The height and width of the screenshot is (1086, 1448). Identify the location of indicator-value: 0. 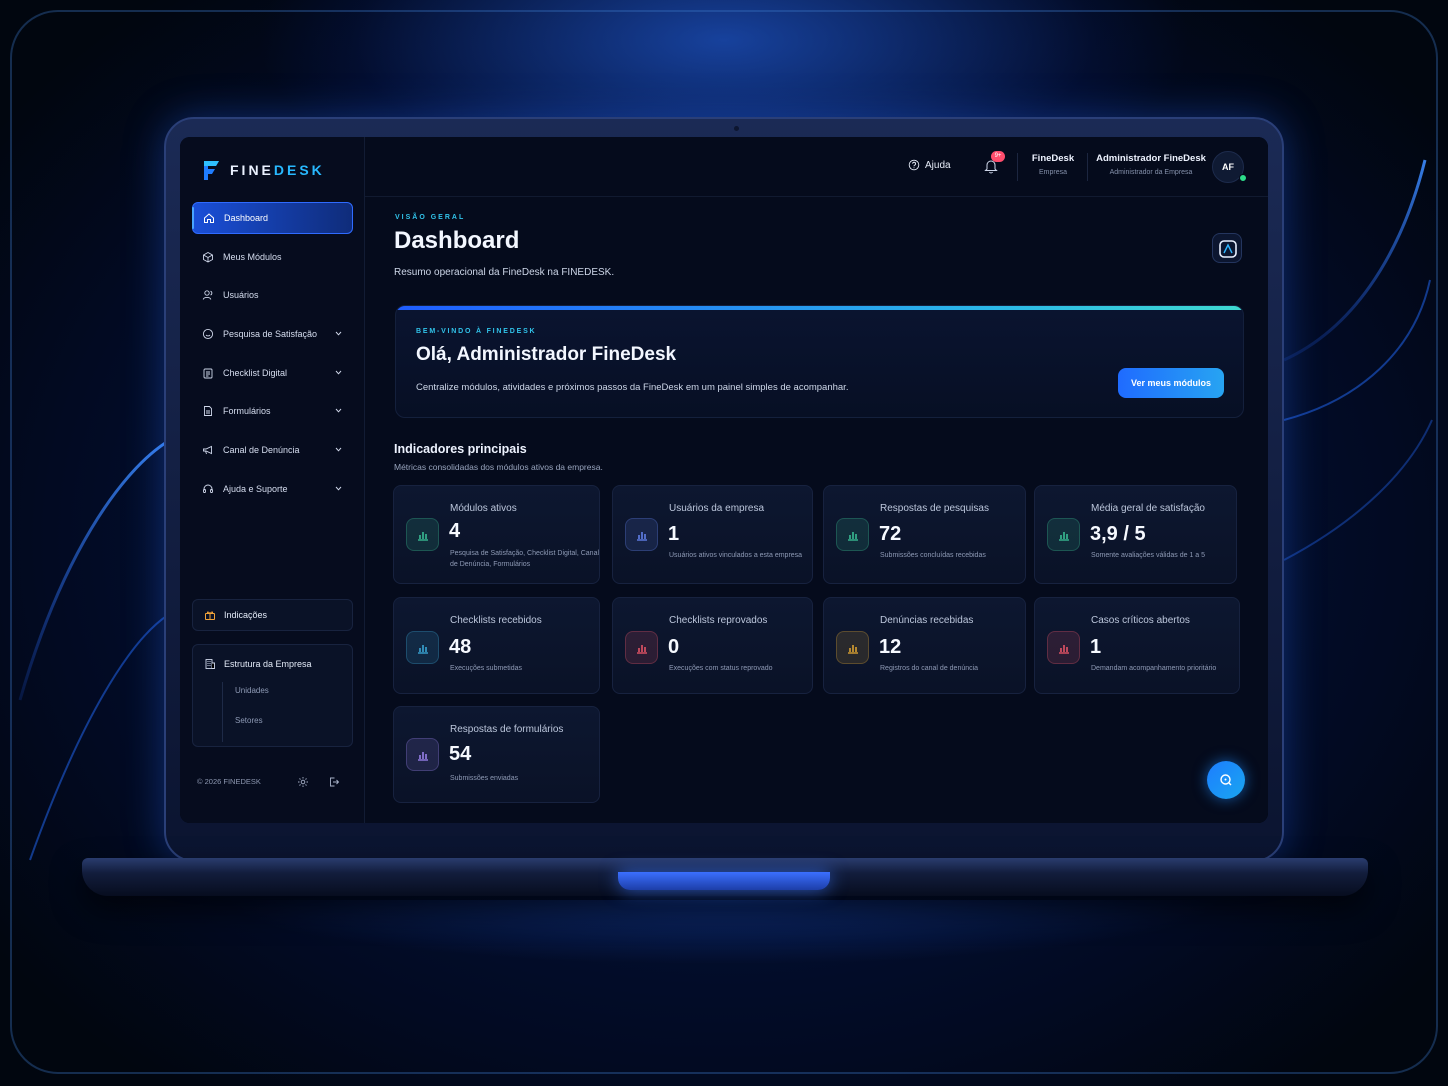
(674, 647).